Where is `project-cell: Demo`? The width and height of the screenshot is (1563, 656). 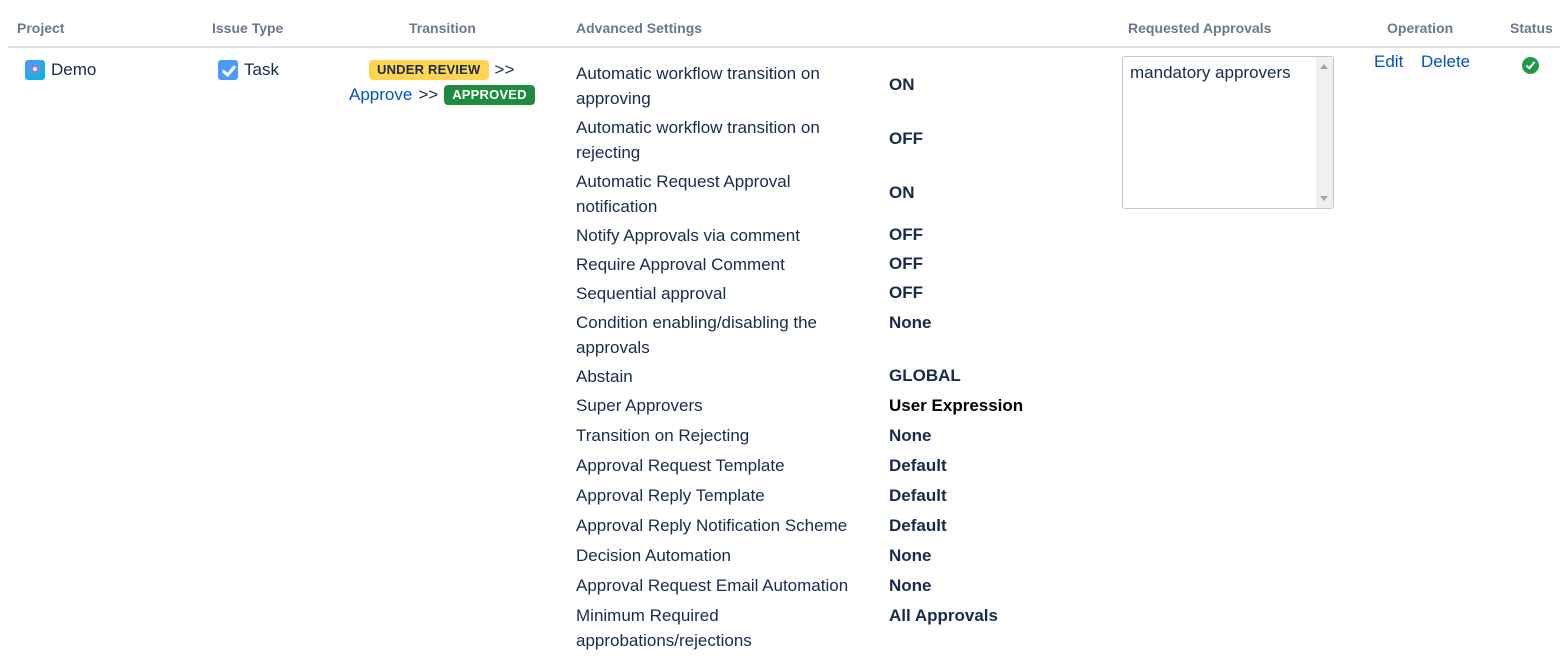
project-cell: Demo is located at coordinates (60, 70).